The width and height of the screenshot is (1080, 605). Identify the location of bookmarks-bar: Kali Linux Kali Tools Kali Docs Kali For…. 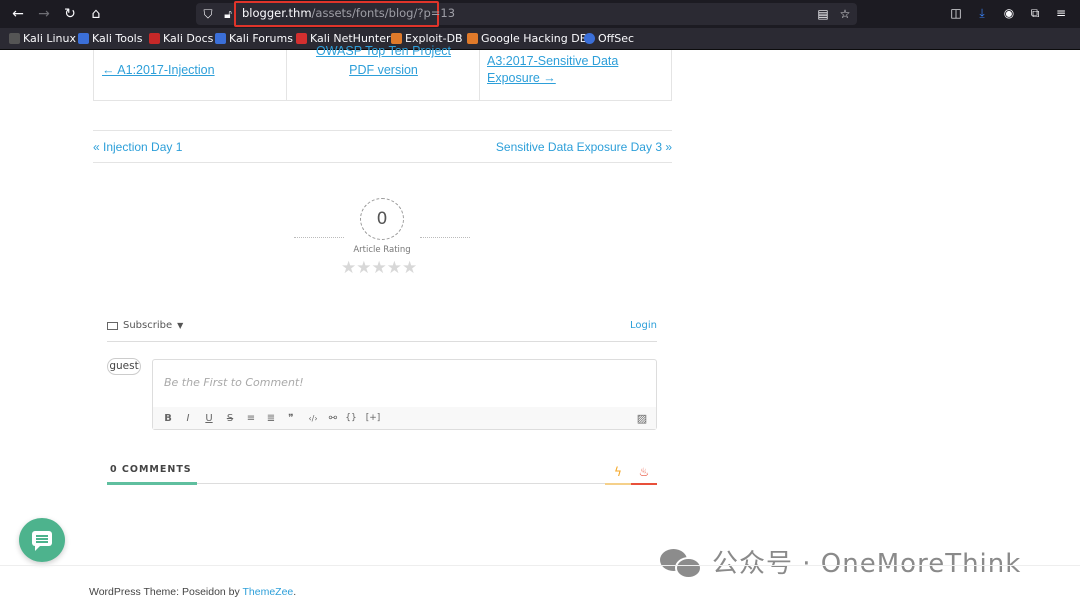
(540, 39).